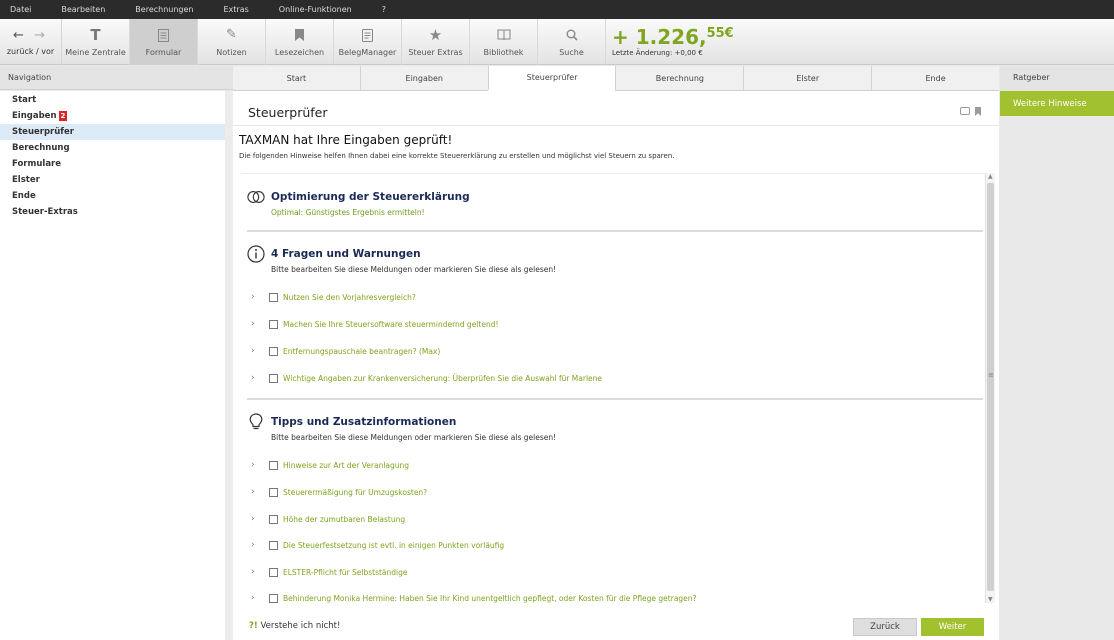  I want to click on list-item: › Steuerermäßigung für Umzugskosten?, so click(611, 492).